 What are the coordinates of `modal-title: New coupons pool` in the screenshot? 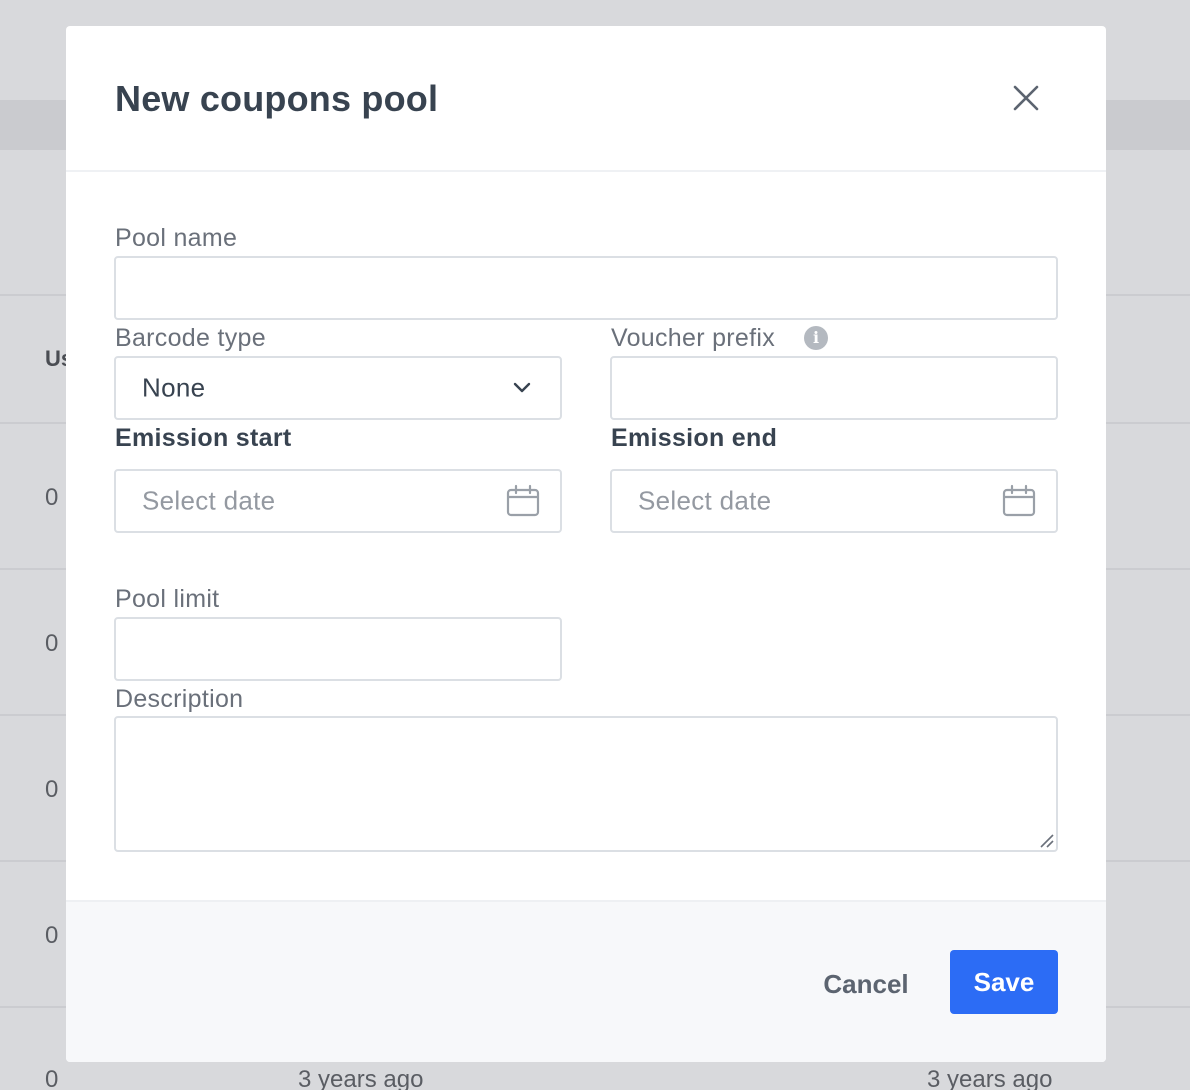 It's located at (277, 98).